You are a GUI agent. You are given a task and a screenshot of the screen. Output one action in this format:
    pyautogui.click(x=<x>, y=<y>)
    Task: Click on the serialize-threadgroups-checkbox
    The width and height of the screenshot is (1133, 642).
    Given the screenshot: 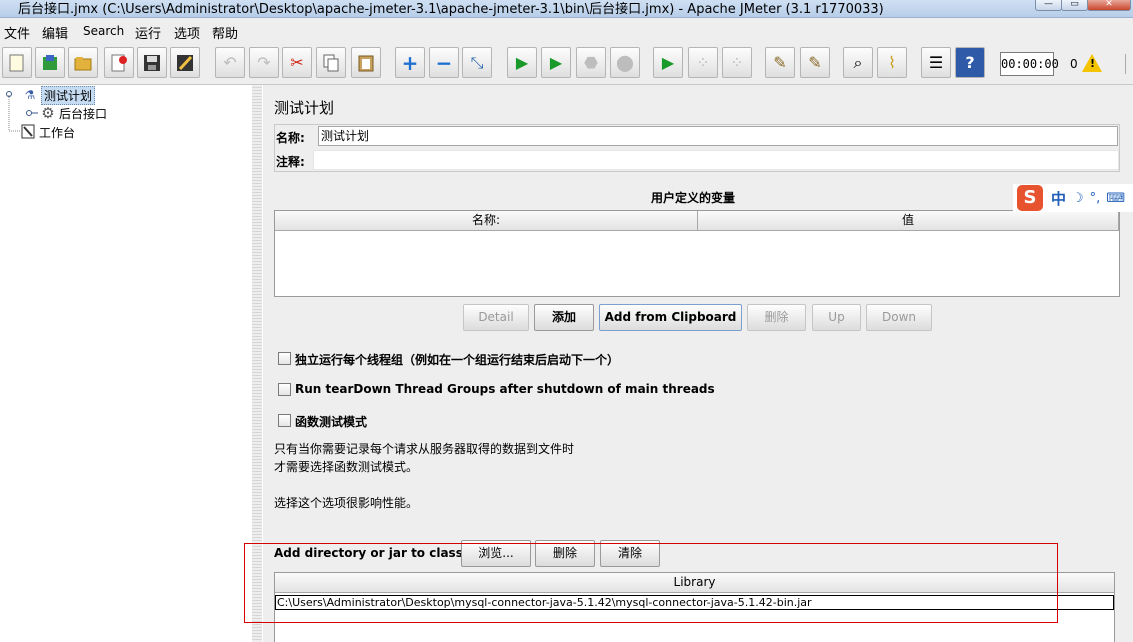 What is the action you would take?
    pyautogui.click(x=284, y=358)
    